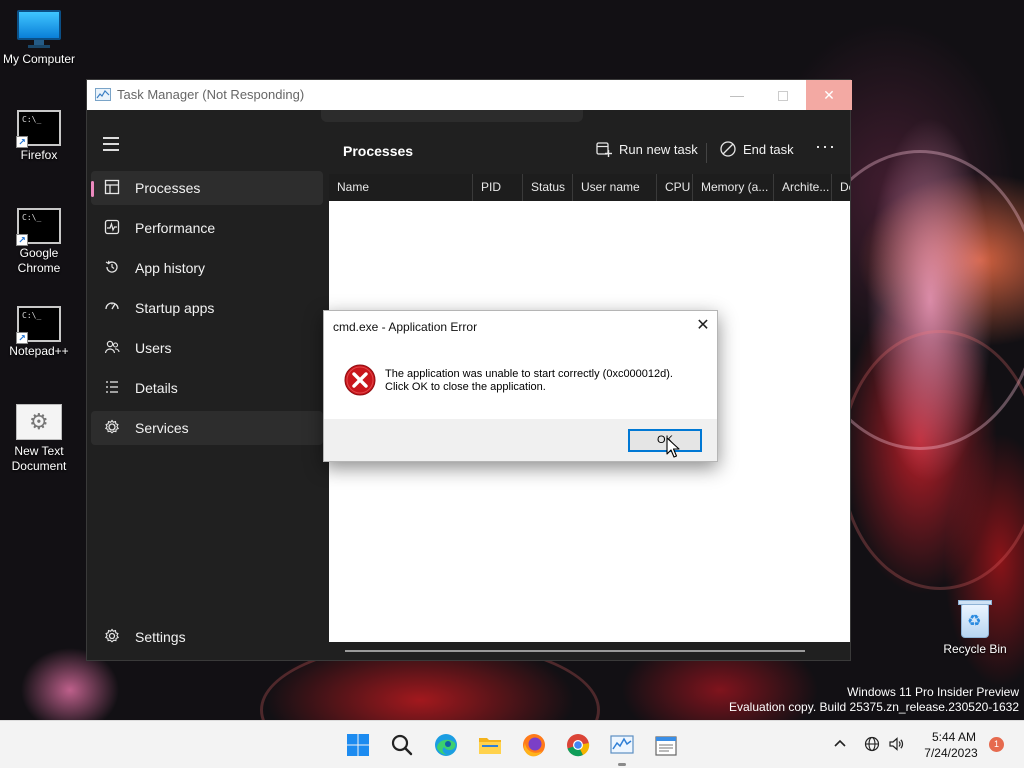  What do you see at coordinates (112, 348) in the screenshot?
I see `users-icon` at bounding box center [112, 348].